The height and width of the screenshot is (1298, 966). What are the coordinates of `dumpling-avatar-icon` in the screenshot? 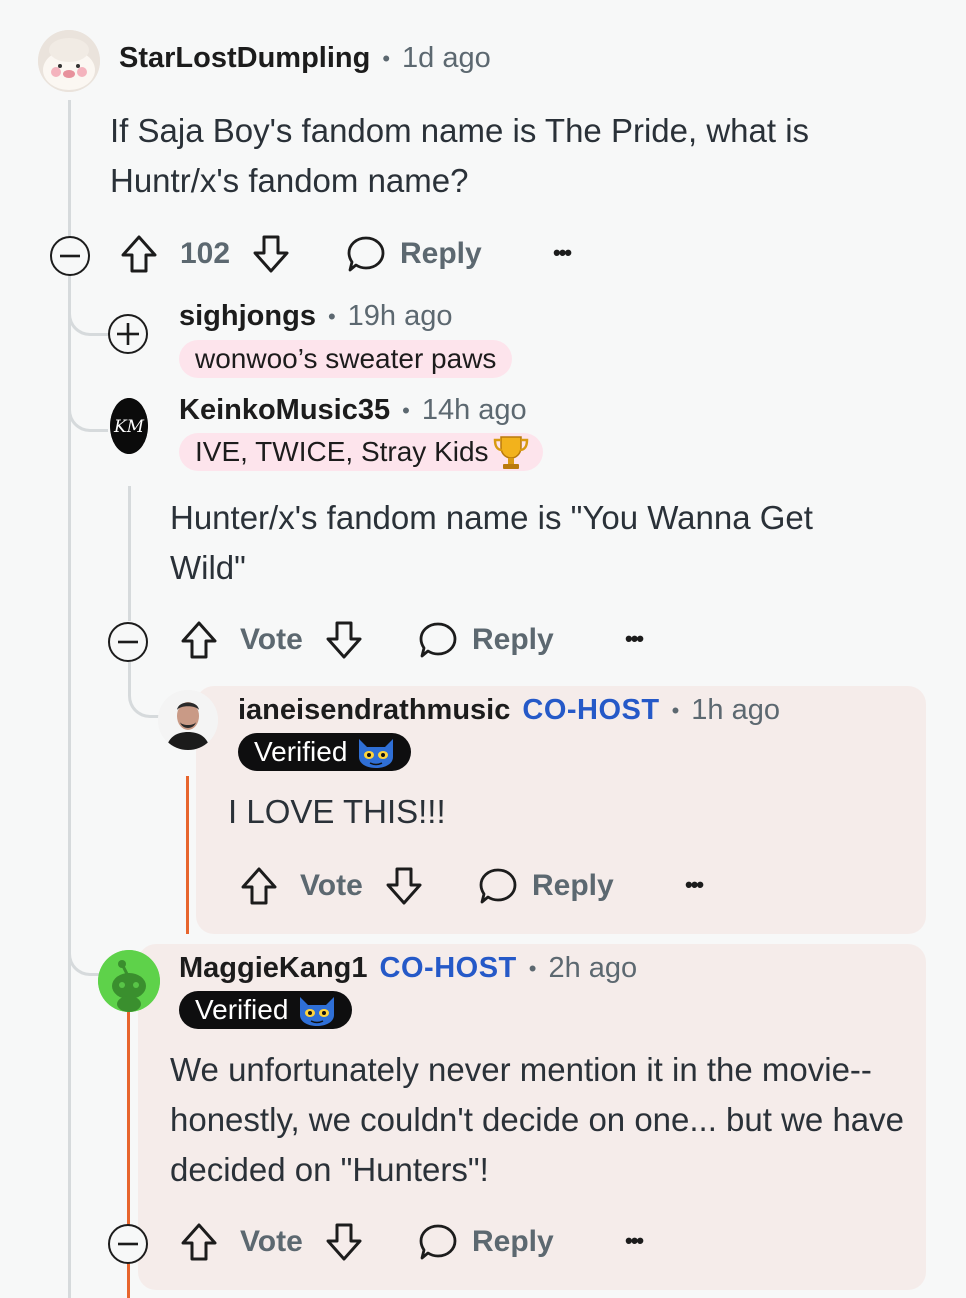 It's located at (69, 61).